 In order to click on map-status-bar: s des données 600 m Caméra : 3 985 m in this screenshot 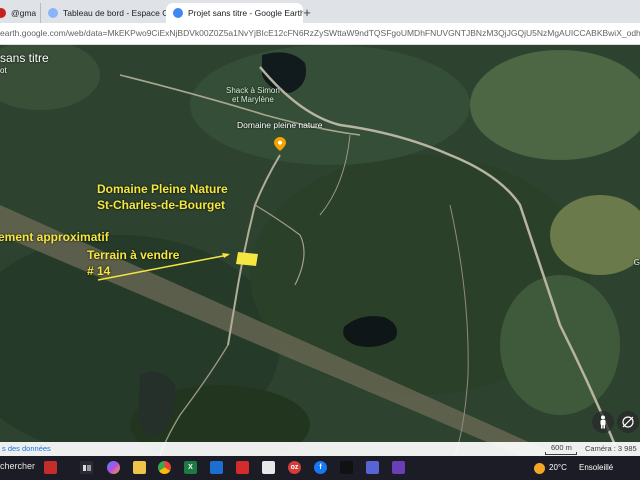, I will do `click(320, 452)`.